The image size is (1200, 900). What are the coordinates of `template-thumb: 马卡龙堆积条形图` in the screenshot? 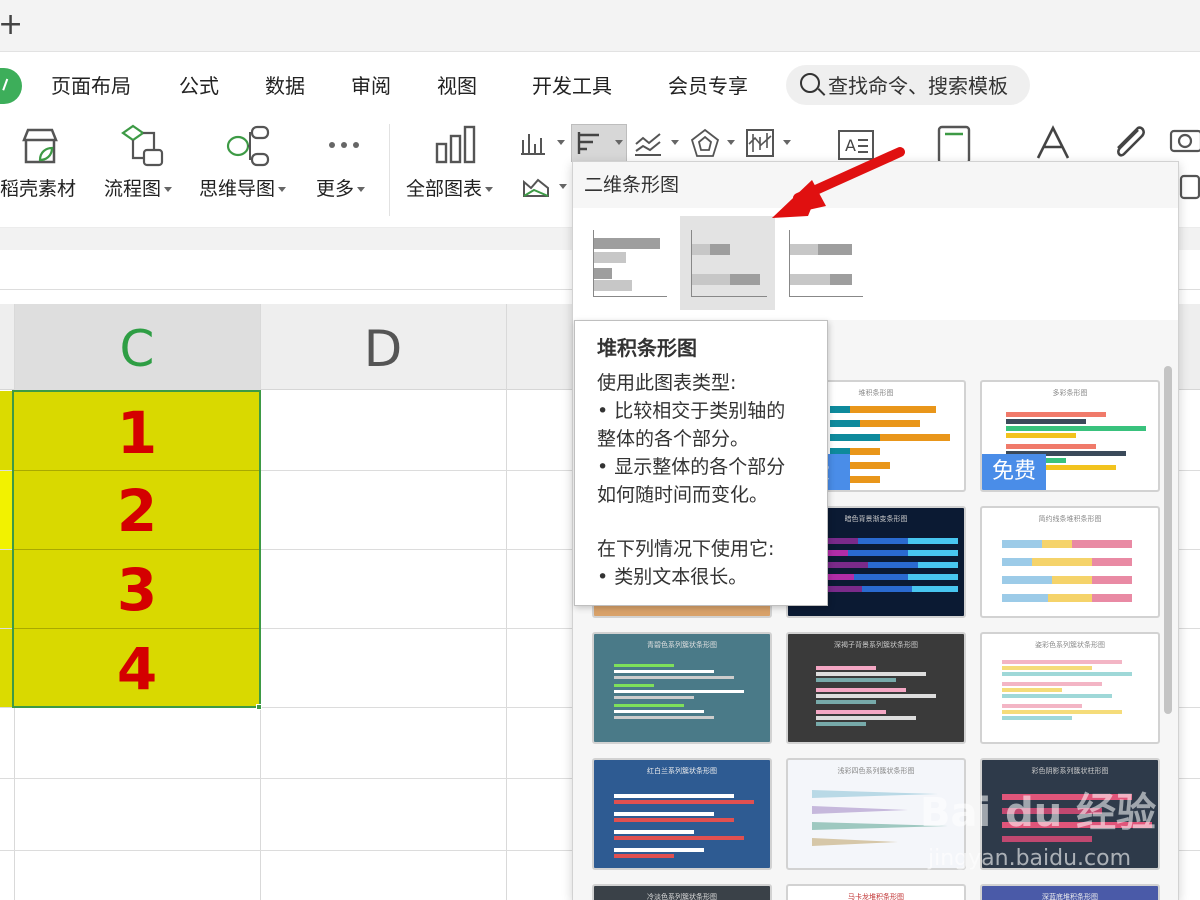 It's located at (876, 892).